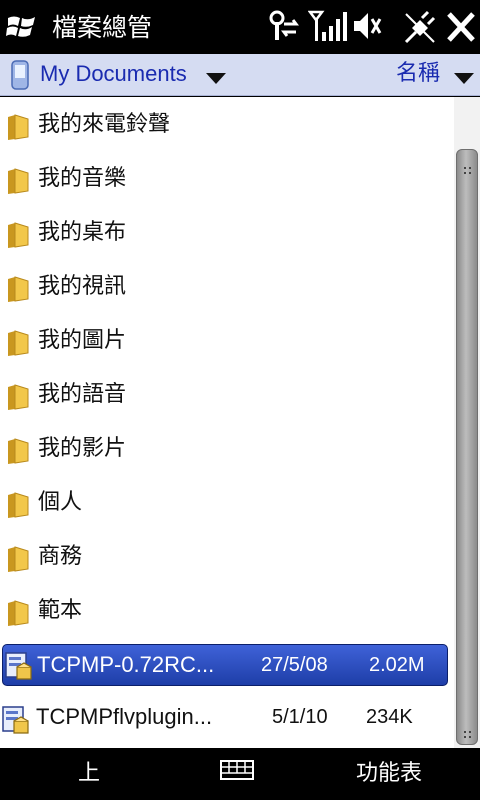 The width and height of the screenshot is (480, 800). I want to click on softkey-bar: 上 功能表, so click(240, 774).